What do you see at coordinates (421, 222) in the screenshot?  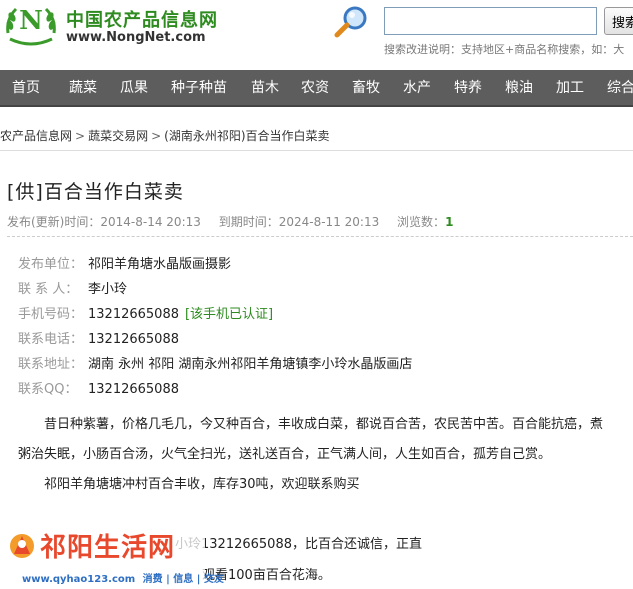 I see `views-label: 浏览数：` at bounding box center [421, 222].